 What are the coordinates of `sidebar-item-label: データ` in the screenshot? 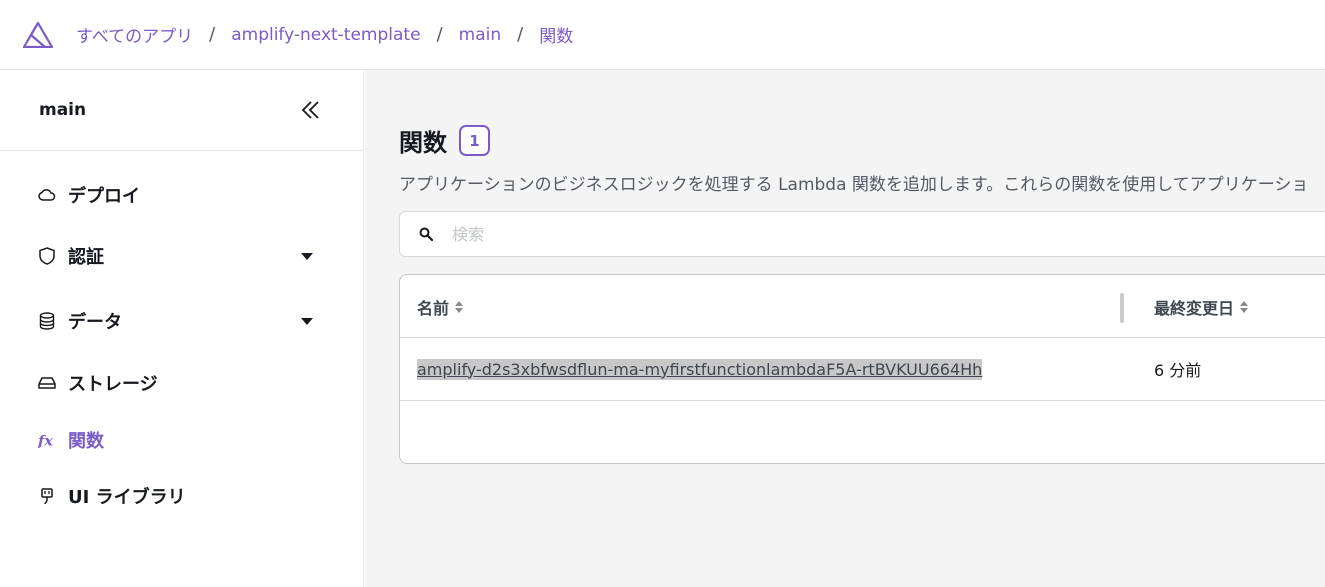 It's located at (95, 322).